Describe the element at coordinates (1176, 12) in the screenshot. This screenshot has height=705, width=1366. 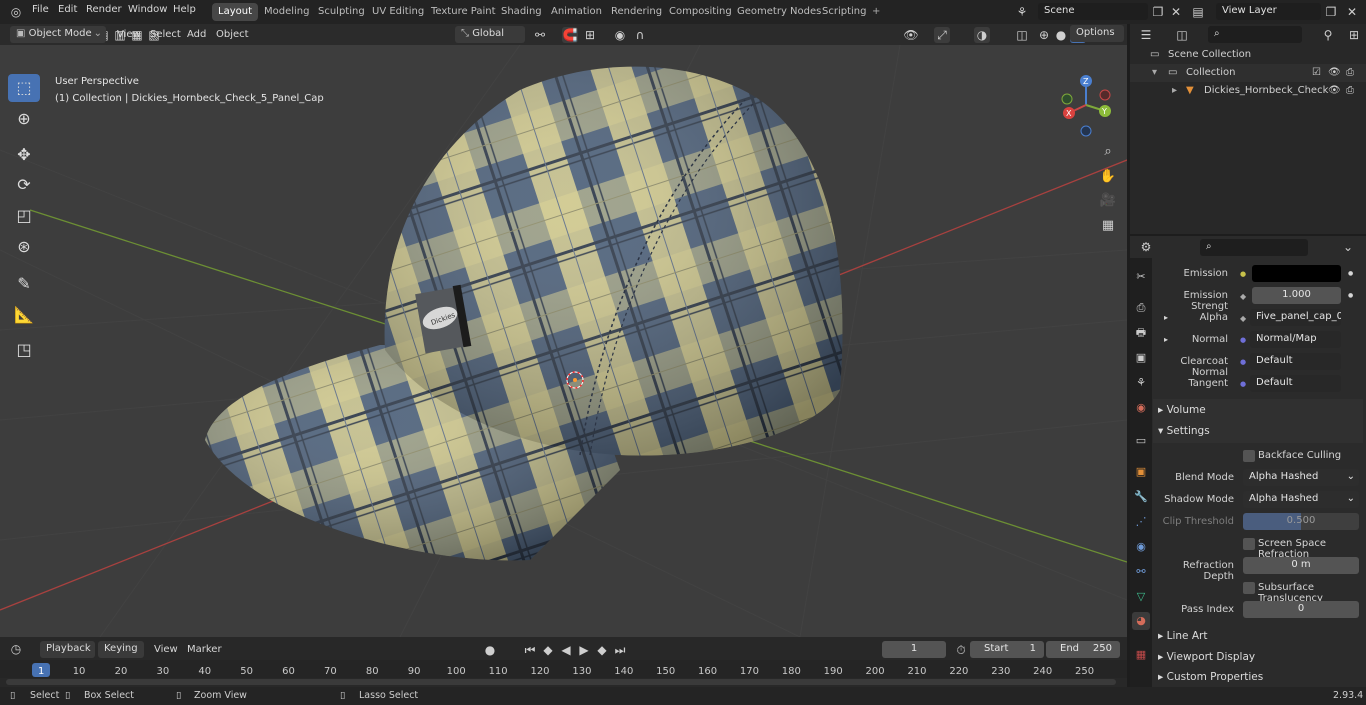
I see `remove-scene-icon: ✕` at that location.